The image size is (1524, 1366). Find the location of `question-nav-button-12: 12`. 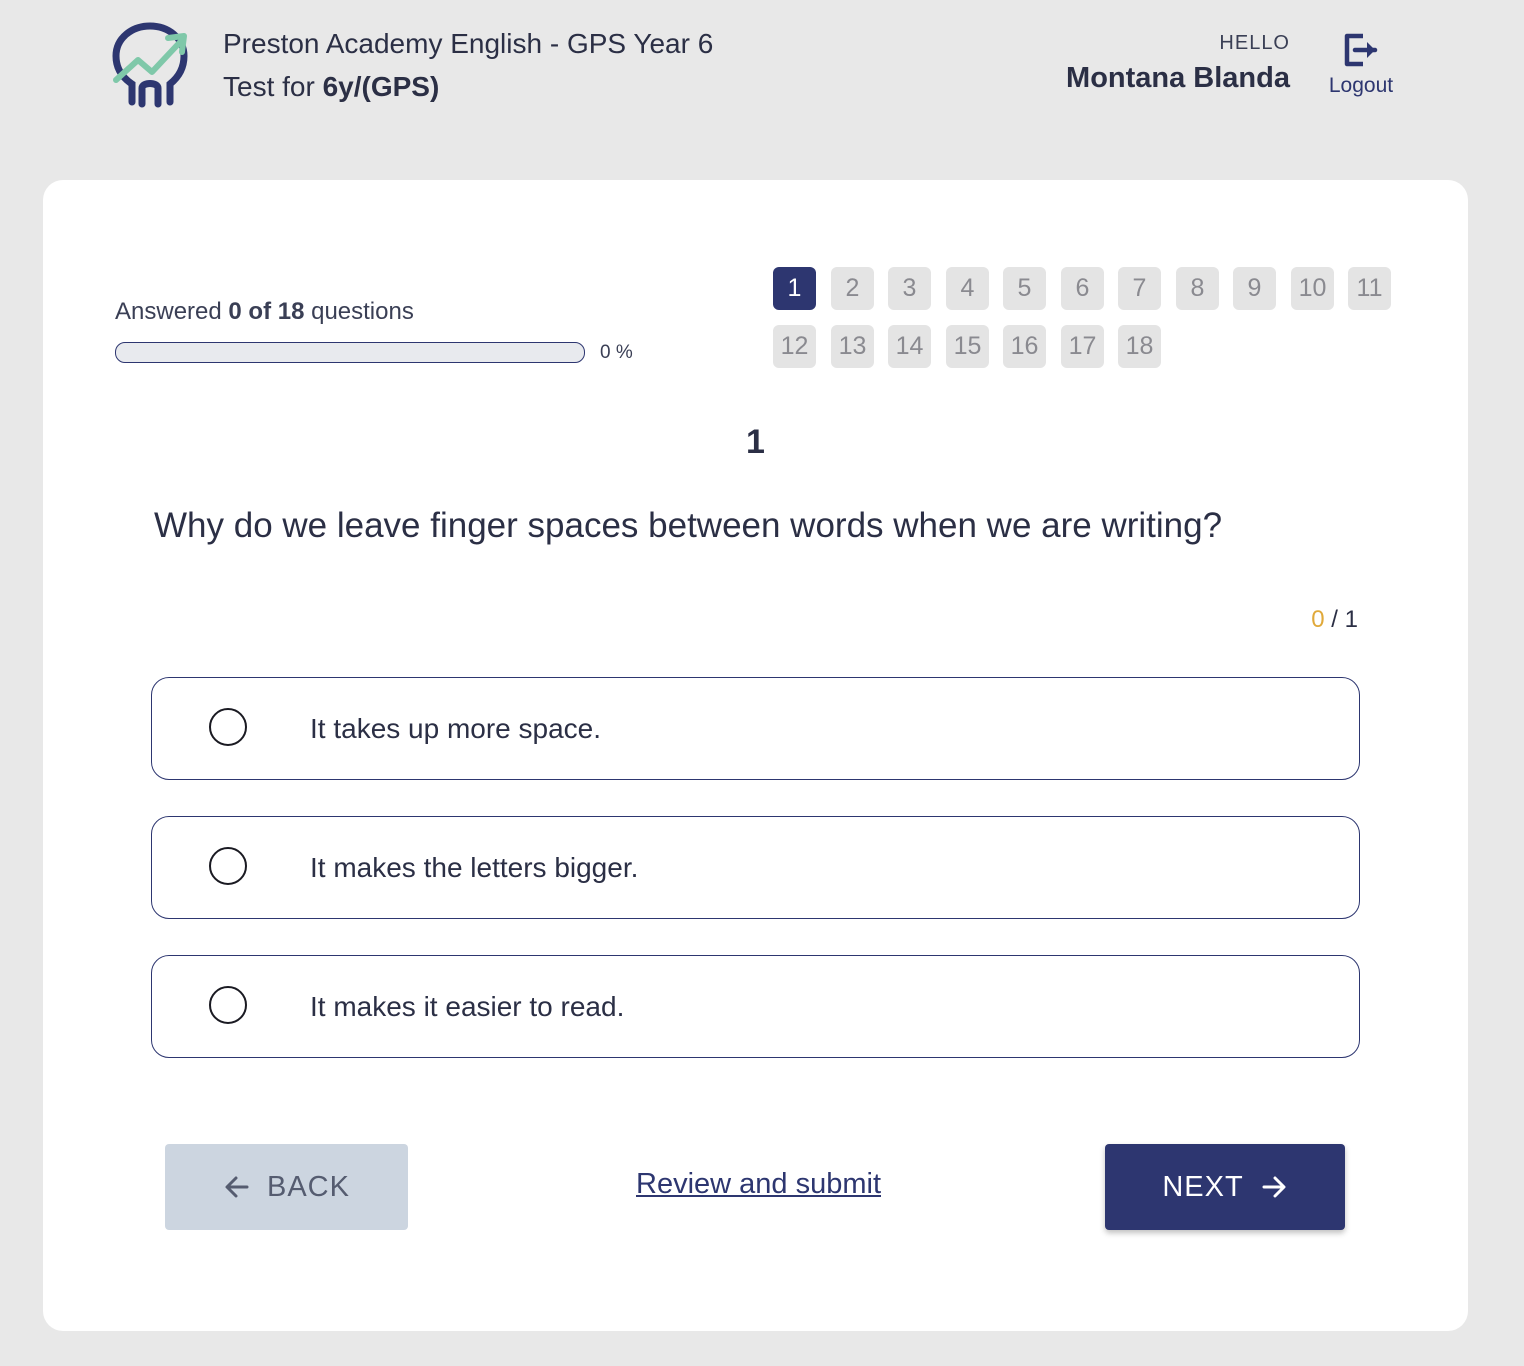

question-nav-button-12: 12 is located at coordinates (794, 346).